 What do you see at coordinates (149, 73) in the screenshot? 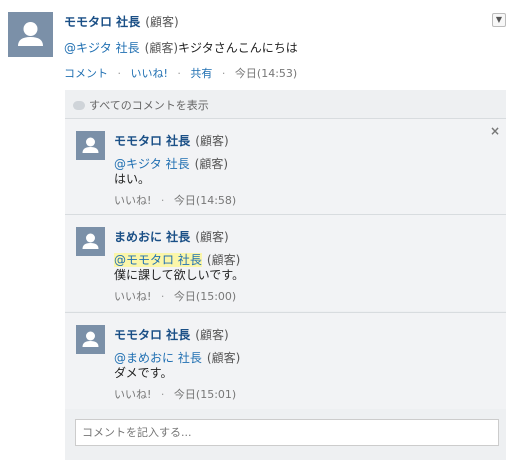
I see `like-link: いいね!` at bounding box center [149, 73].